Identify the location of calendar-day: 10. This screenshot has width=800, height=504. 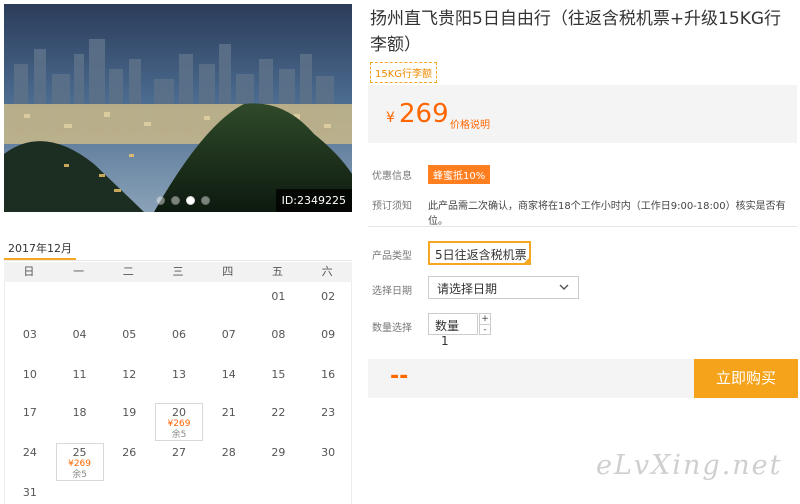
(30, 374).